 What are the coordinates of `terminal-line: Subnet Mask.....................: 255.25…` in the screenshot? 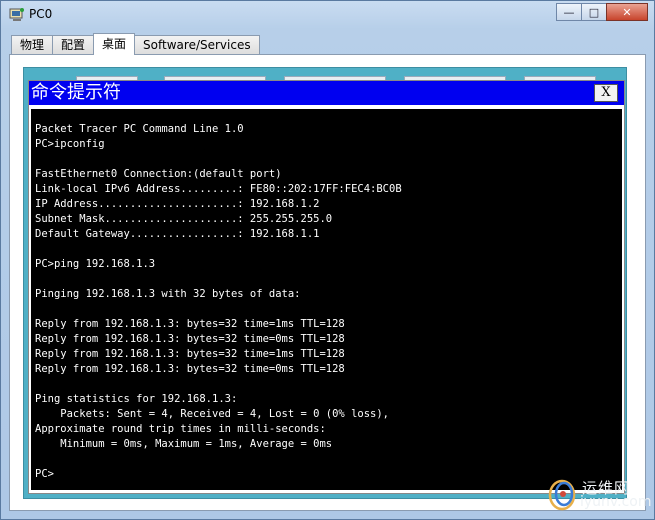 It's located at (184, 219).